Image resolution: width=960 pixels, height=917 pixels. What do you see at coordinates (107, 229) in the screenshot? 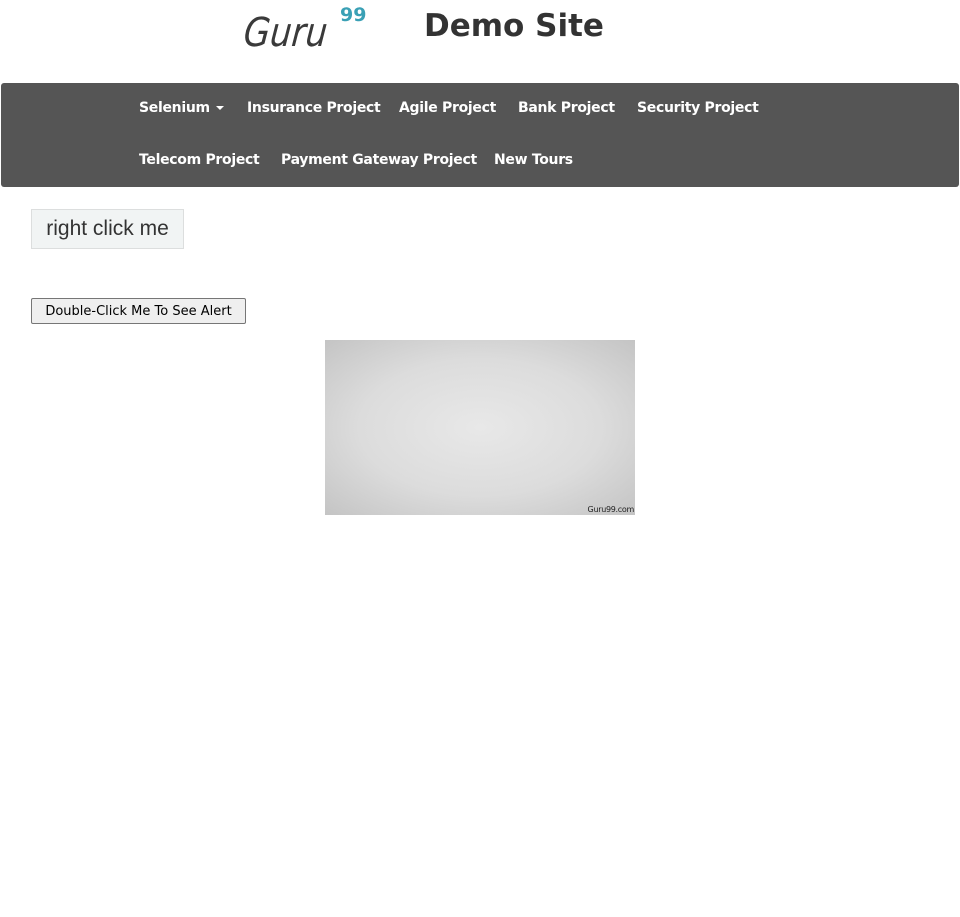
I see `right-click-button: right click me` at bounding box center [107, 229].